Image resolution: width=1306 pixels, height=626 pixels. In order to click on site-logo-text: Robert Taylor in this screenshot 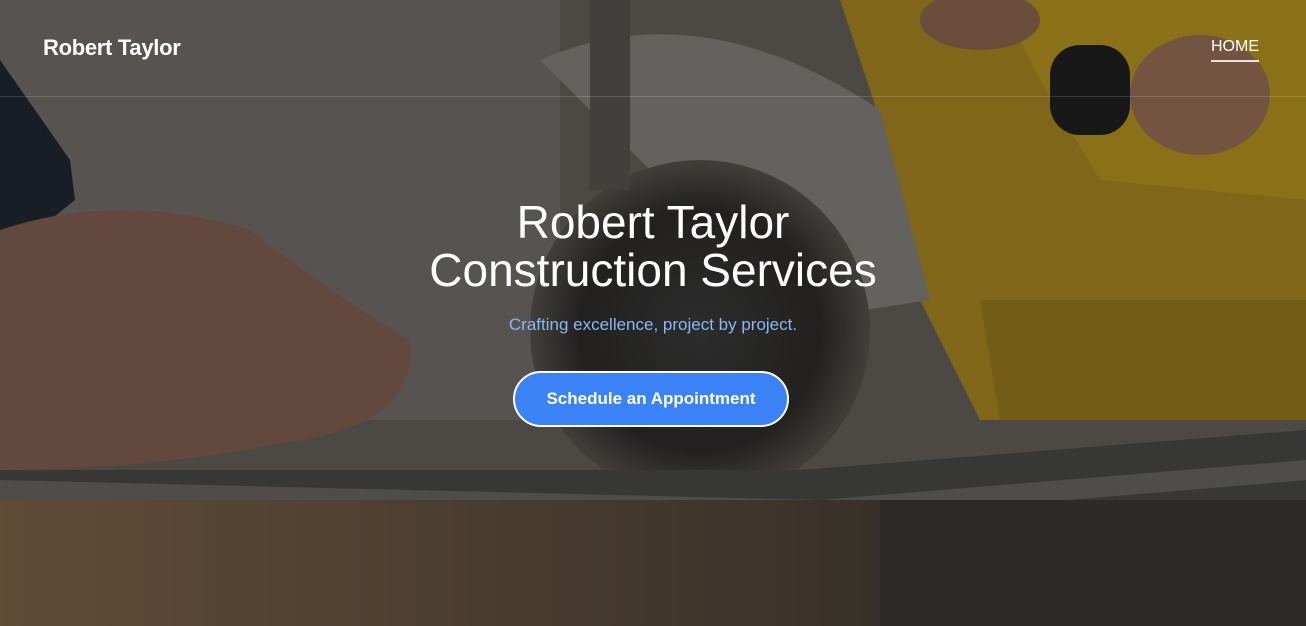, I will do `click(112, 48)`.